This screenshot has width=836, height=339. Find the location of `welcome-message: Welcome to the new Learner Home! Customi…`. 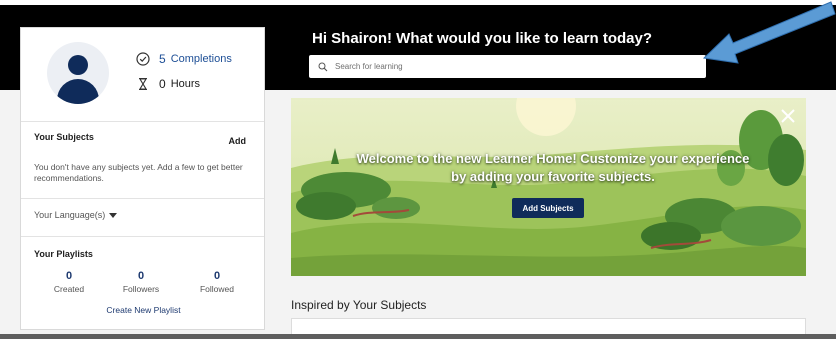

welcome-message: Welcome to the new Learner Home! Customi… is located at coordinates (553, 167).